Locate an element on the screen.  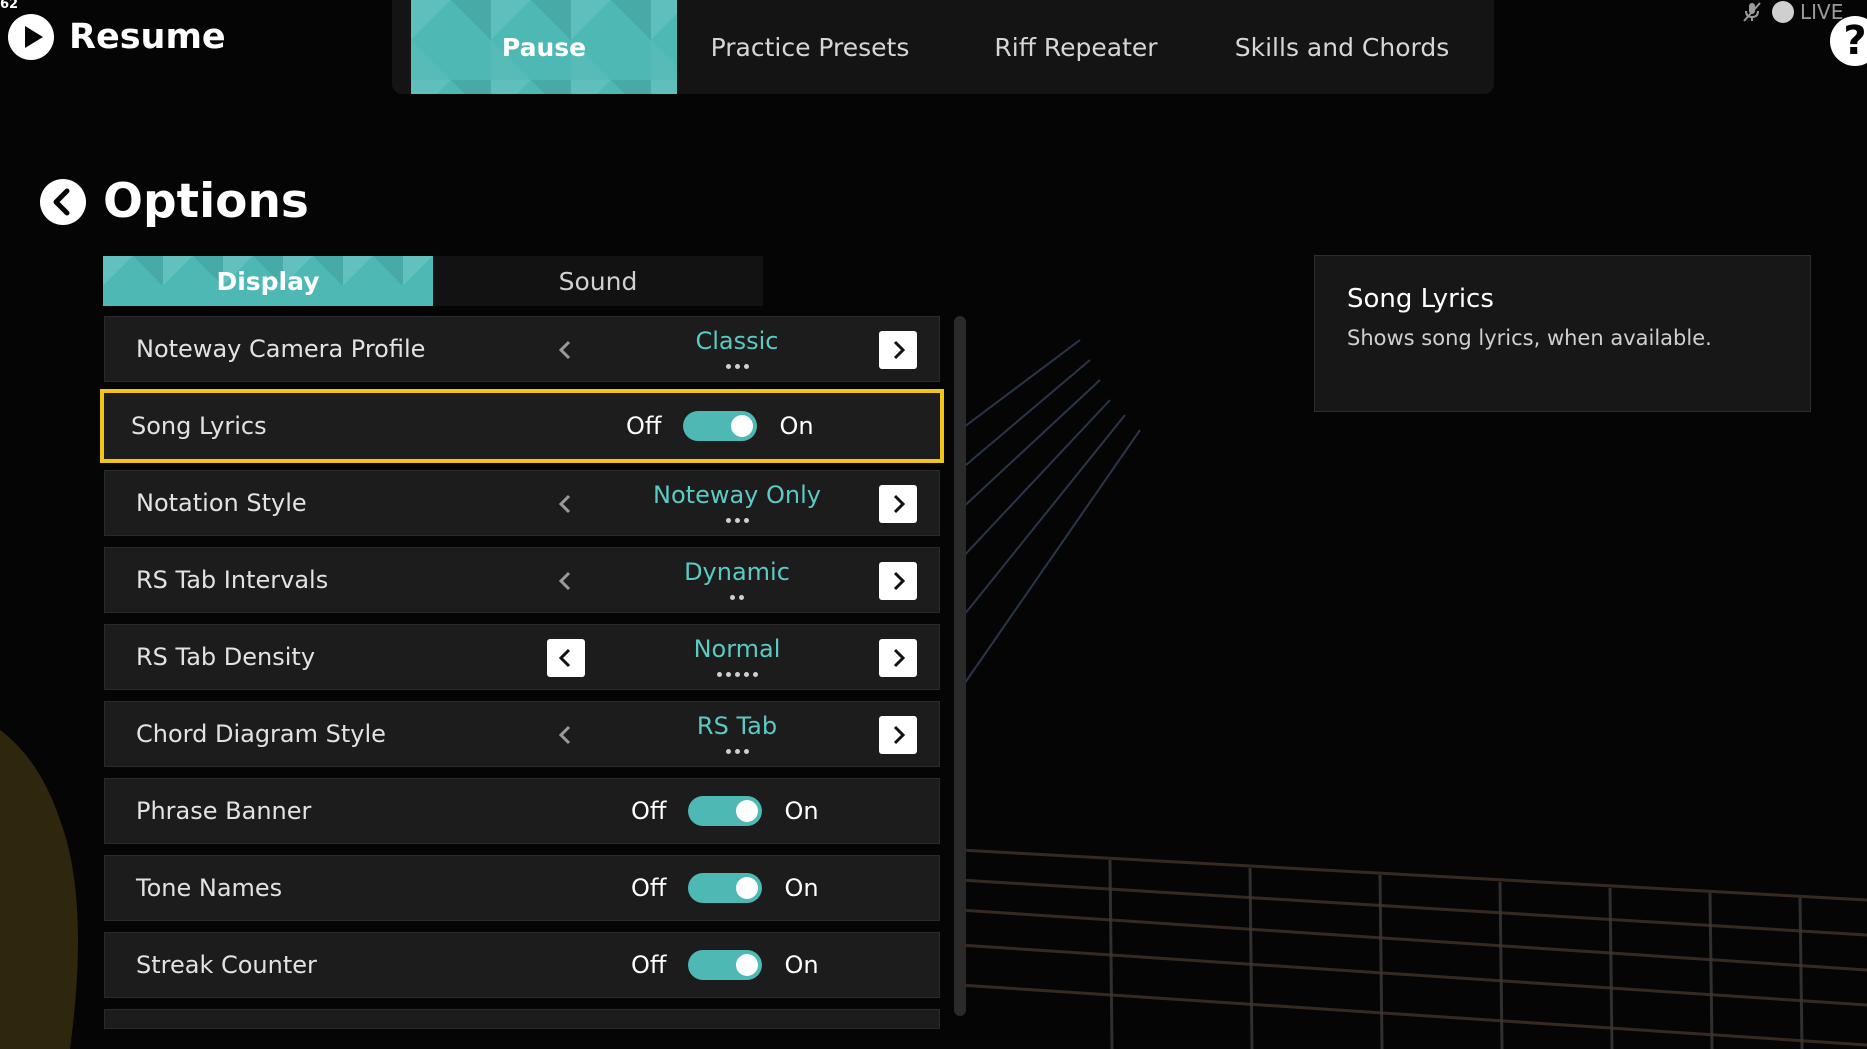
tone-names-toggle is located at coordinates (725, 888).